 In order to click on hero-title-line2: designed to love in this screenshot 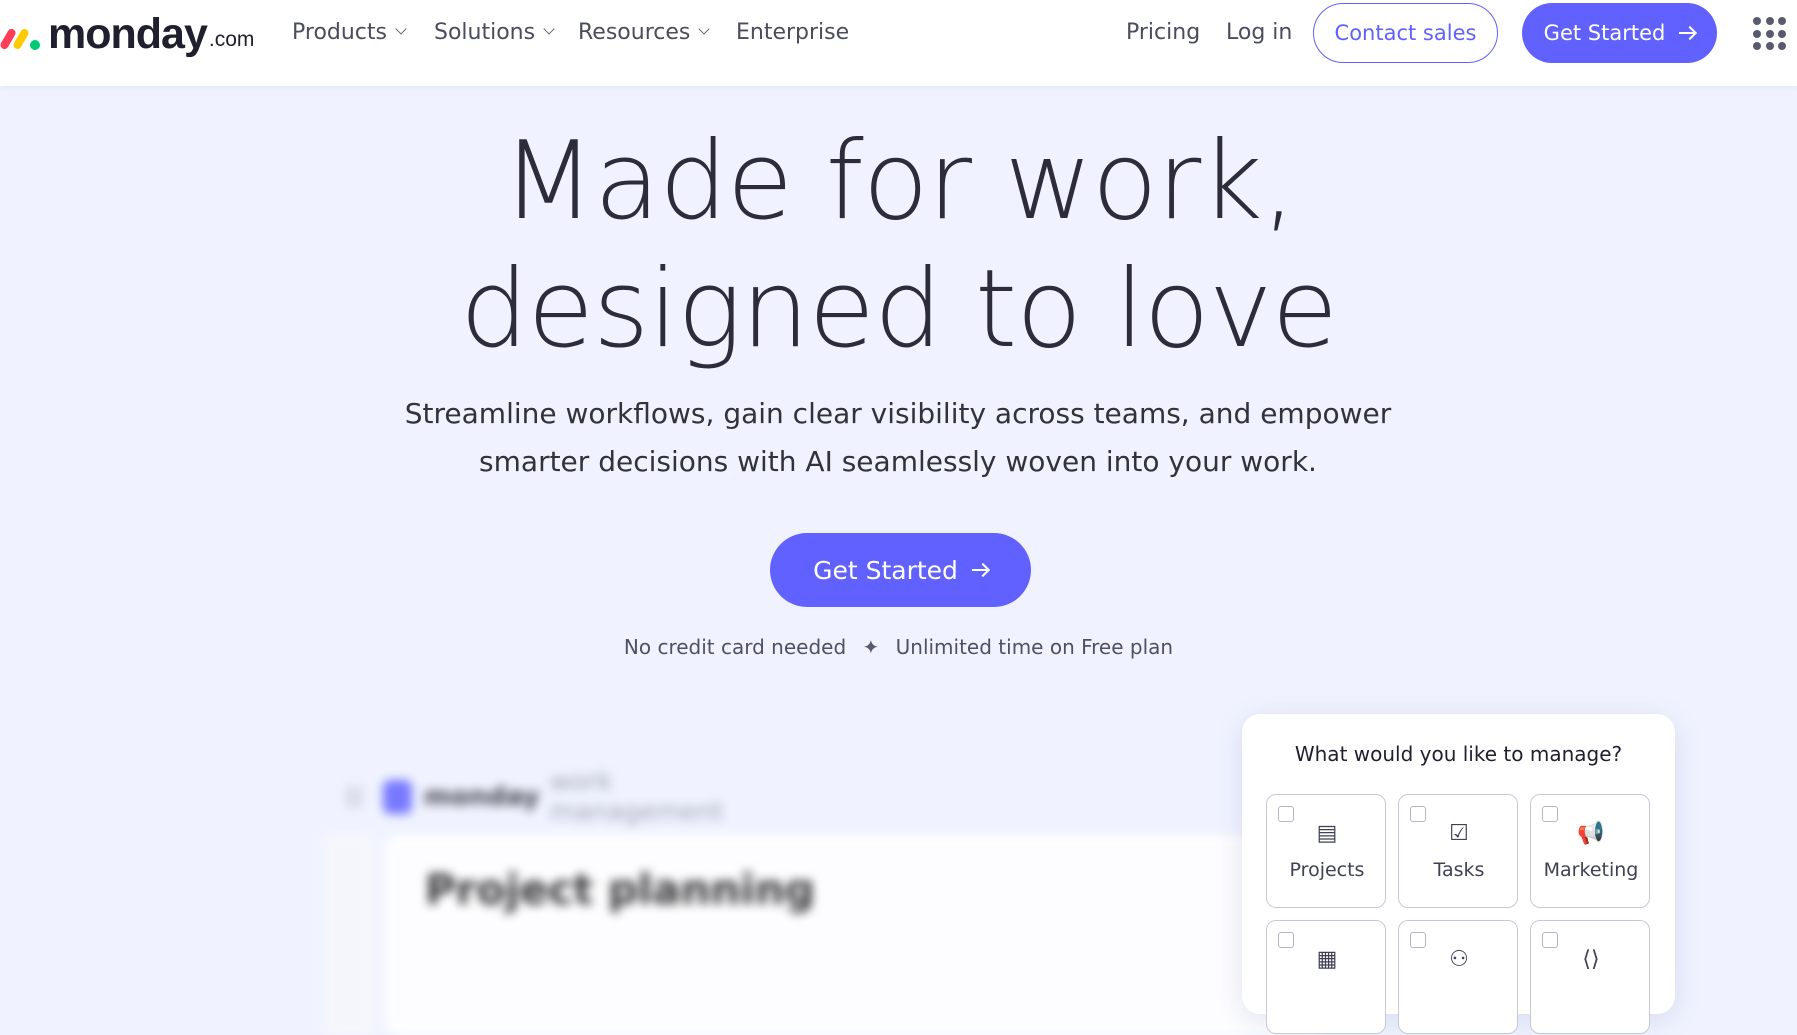, I will do `click(898, 309)`.